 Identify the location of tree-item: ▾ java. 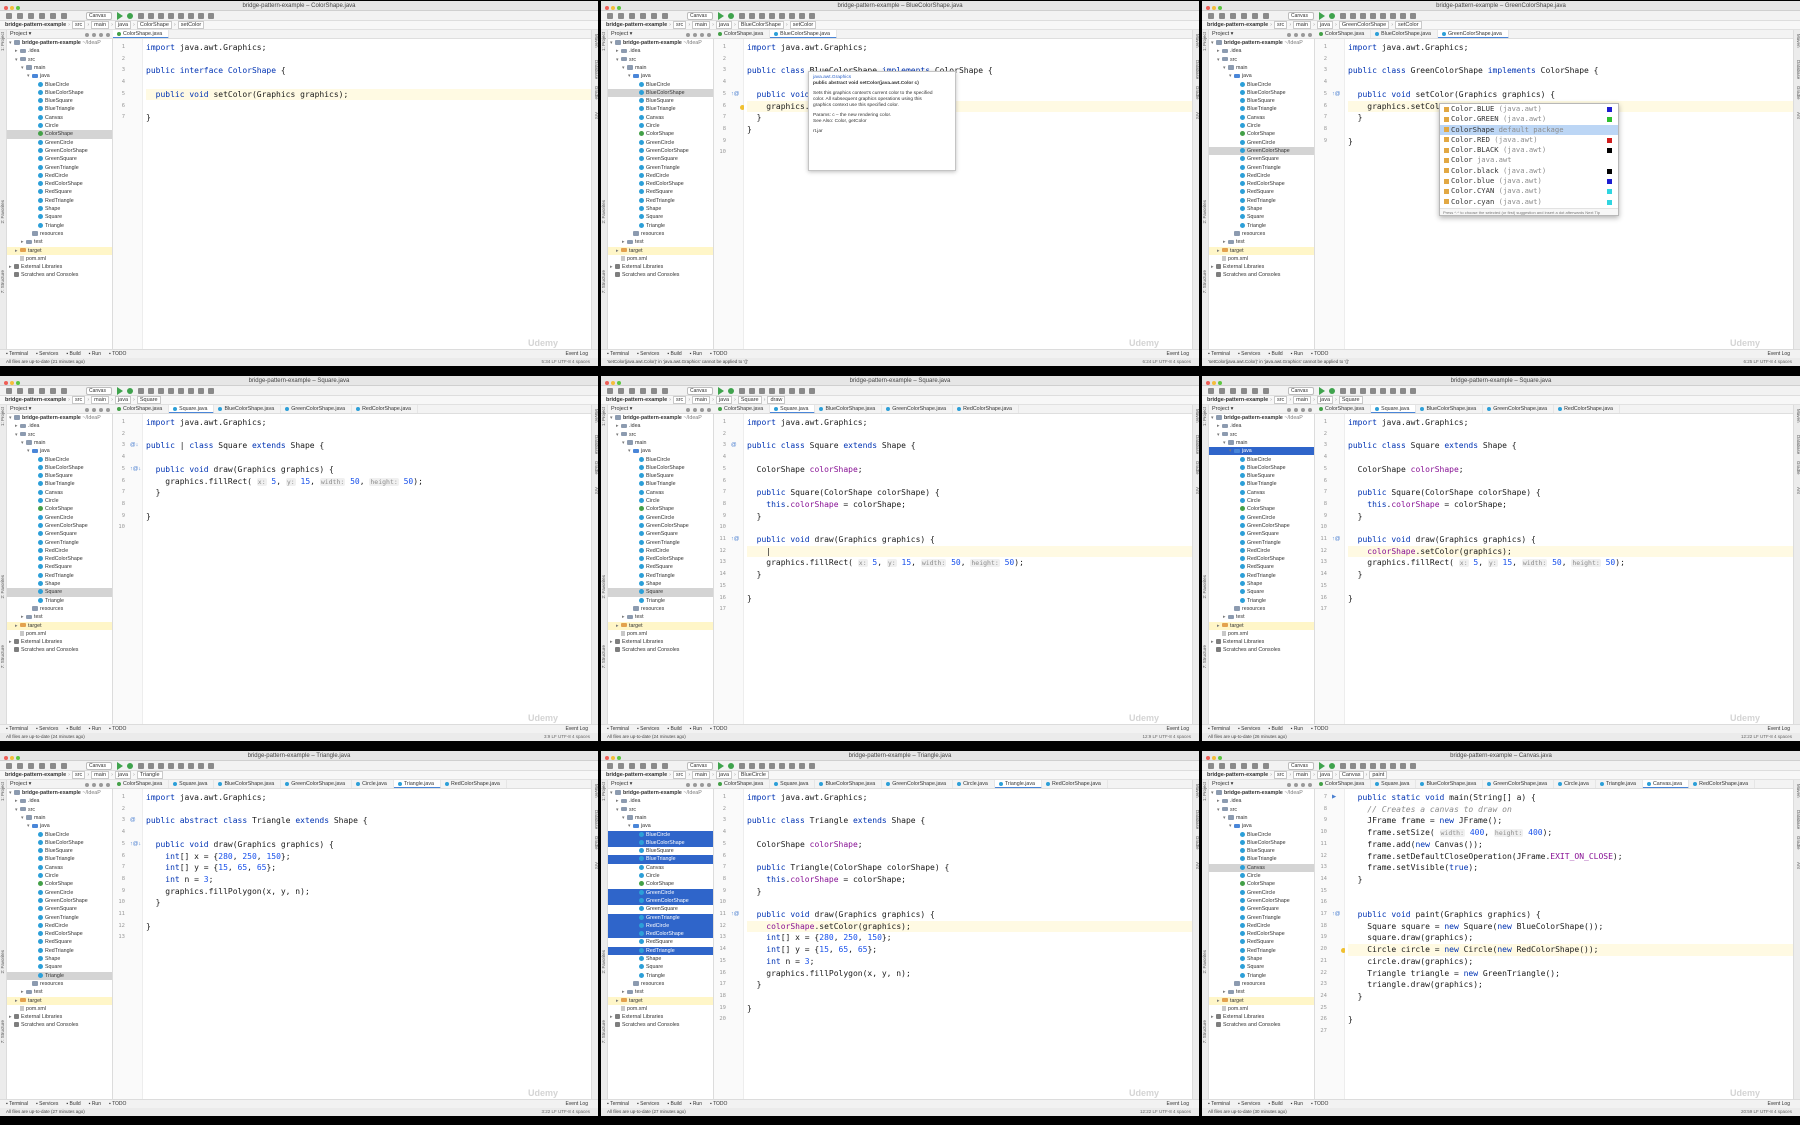
(59, 451).